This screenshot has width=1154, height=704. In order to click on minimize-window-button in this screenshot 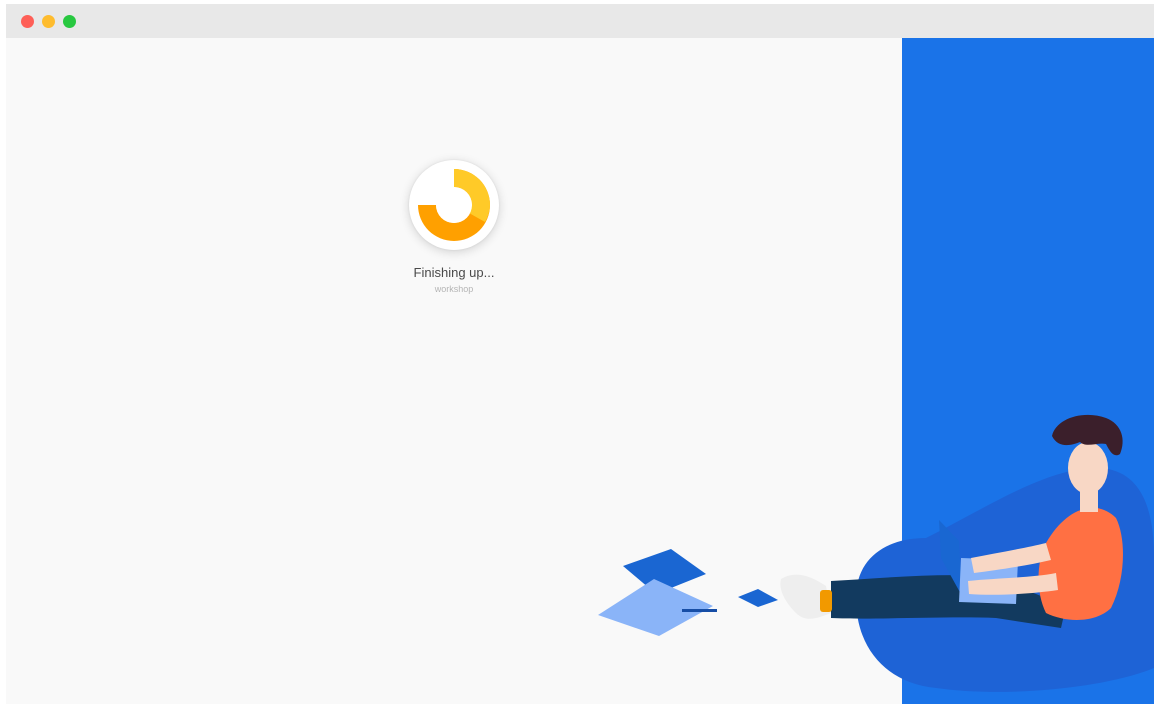, I will do `click(48, 21)`.